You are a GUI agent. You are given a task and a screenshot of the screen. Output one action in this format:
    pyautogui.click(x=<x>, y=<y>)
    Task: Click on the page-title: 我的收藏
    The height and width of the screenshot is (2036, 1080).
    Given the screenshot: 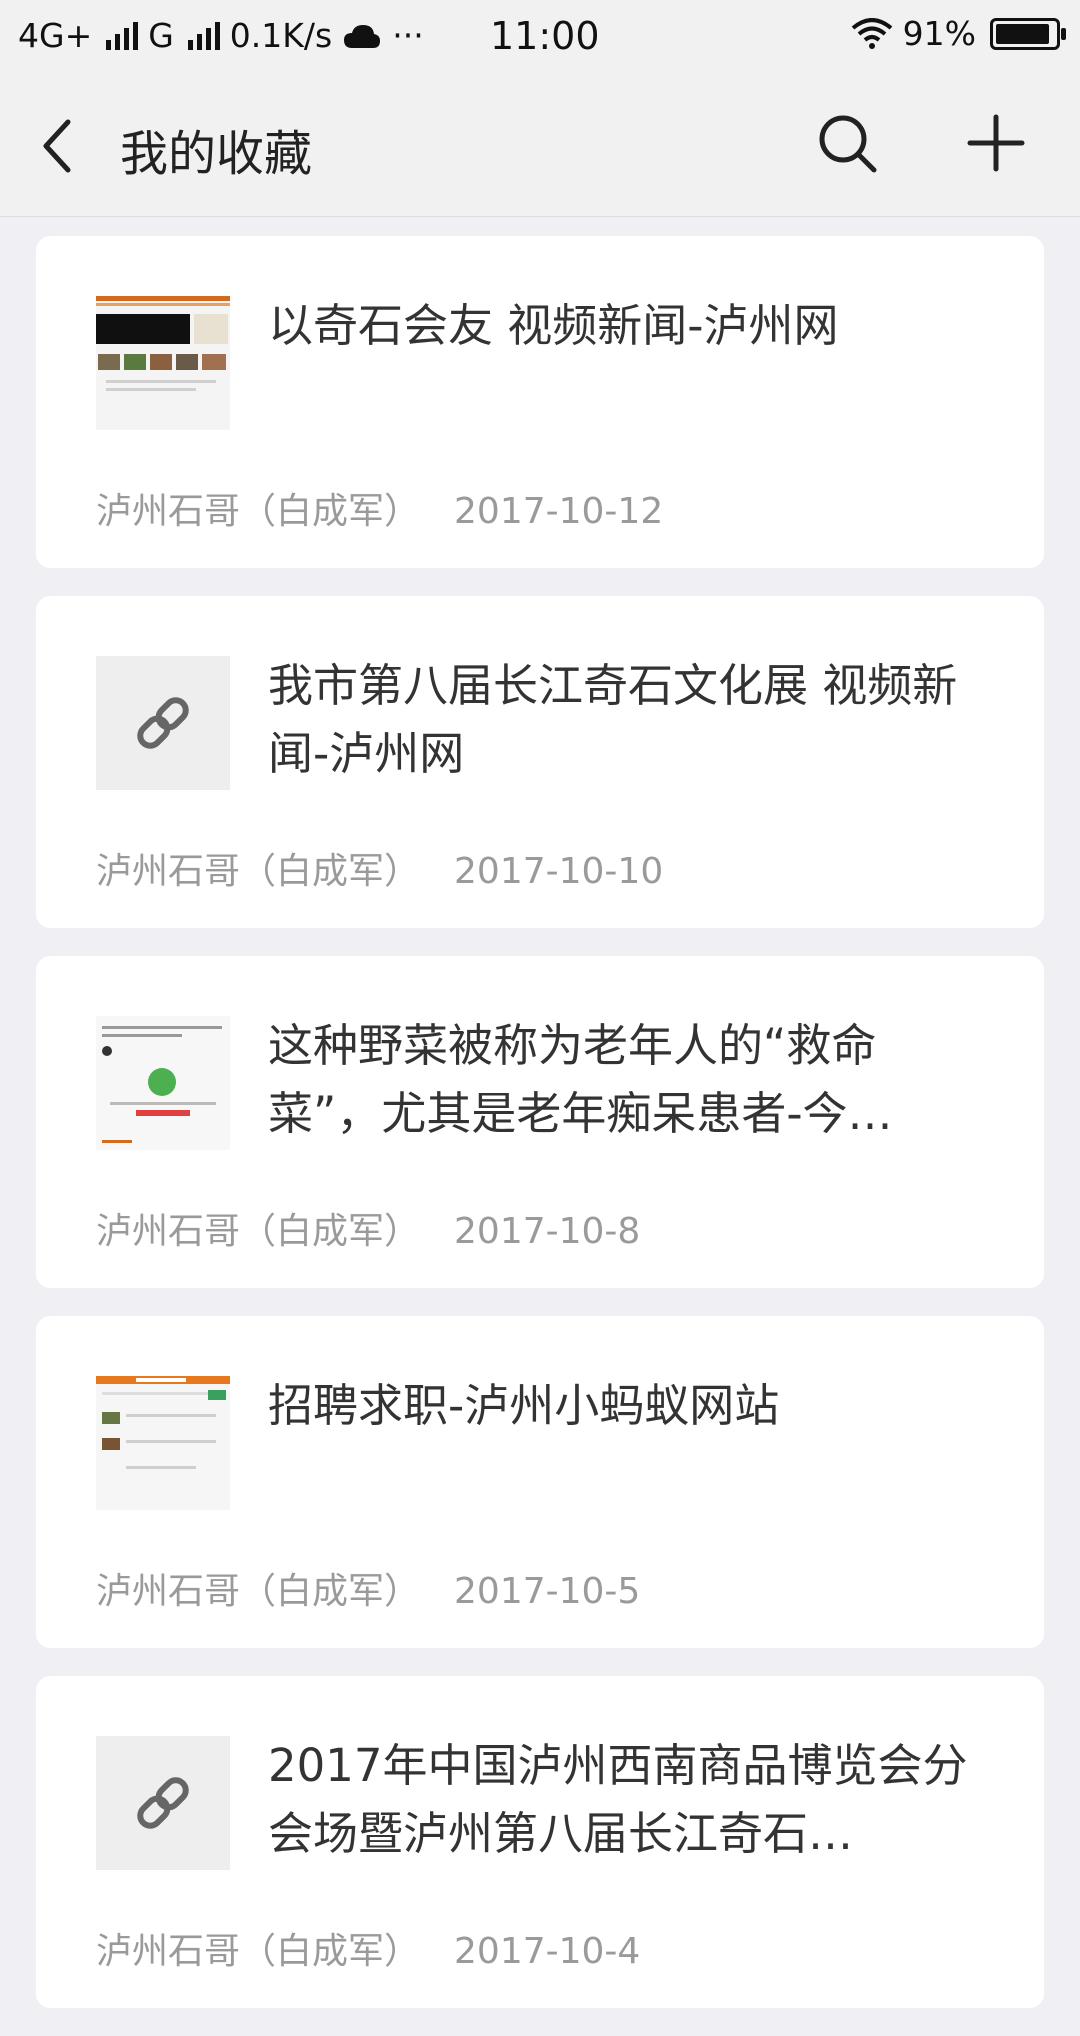 What is the action you would take?
    pyautogui.click(x=216, y=154)
    